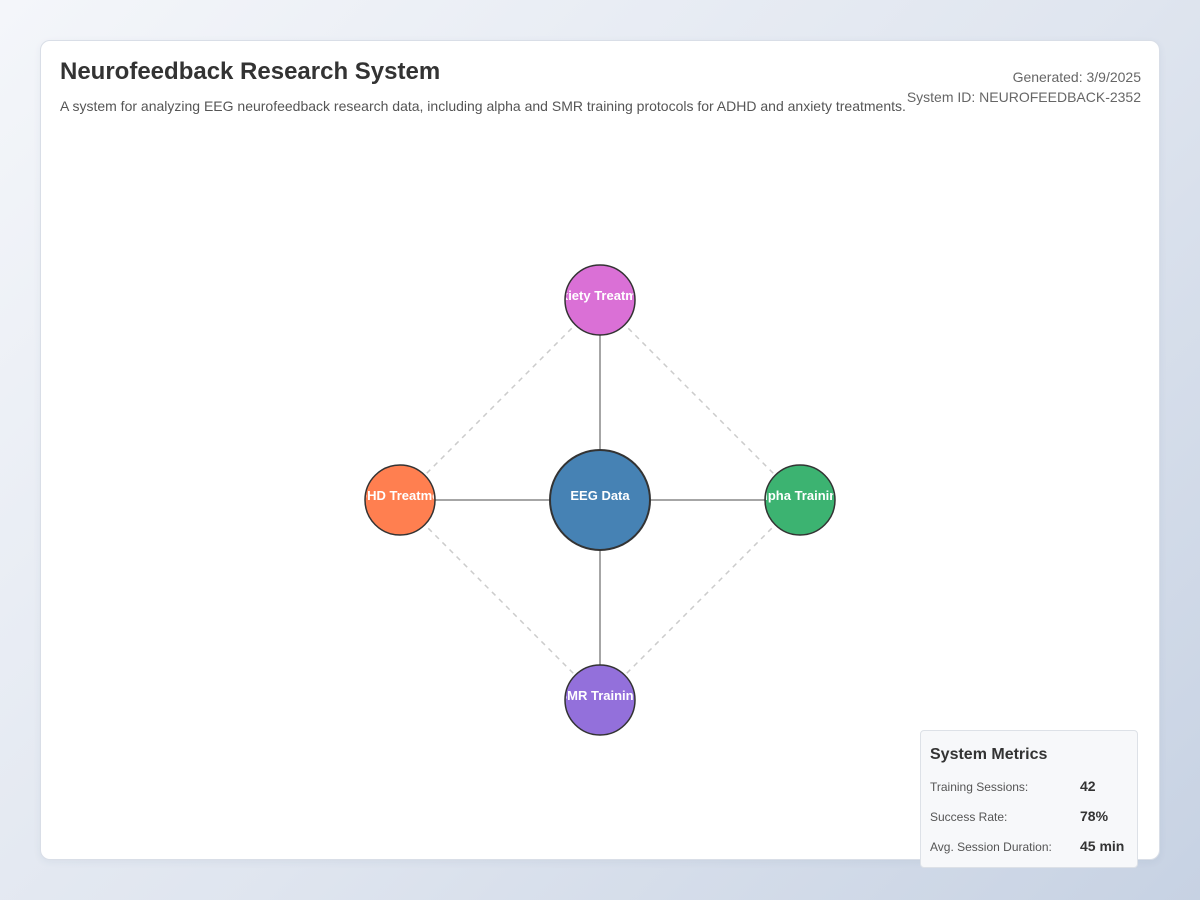  Describe the element at coordinates (969, 817) in the screenshot. I see `metric-label-success-rate: Success Rate:` at that location.